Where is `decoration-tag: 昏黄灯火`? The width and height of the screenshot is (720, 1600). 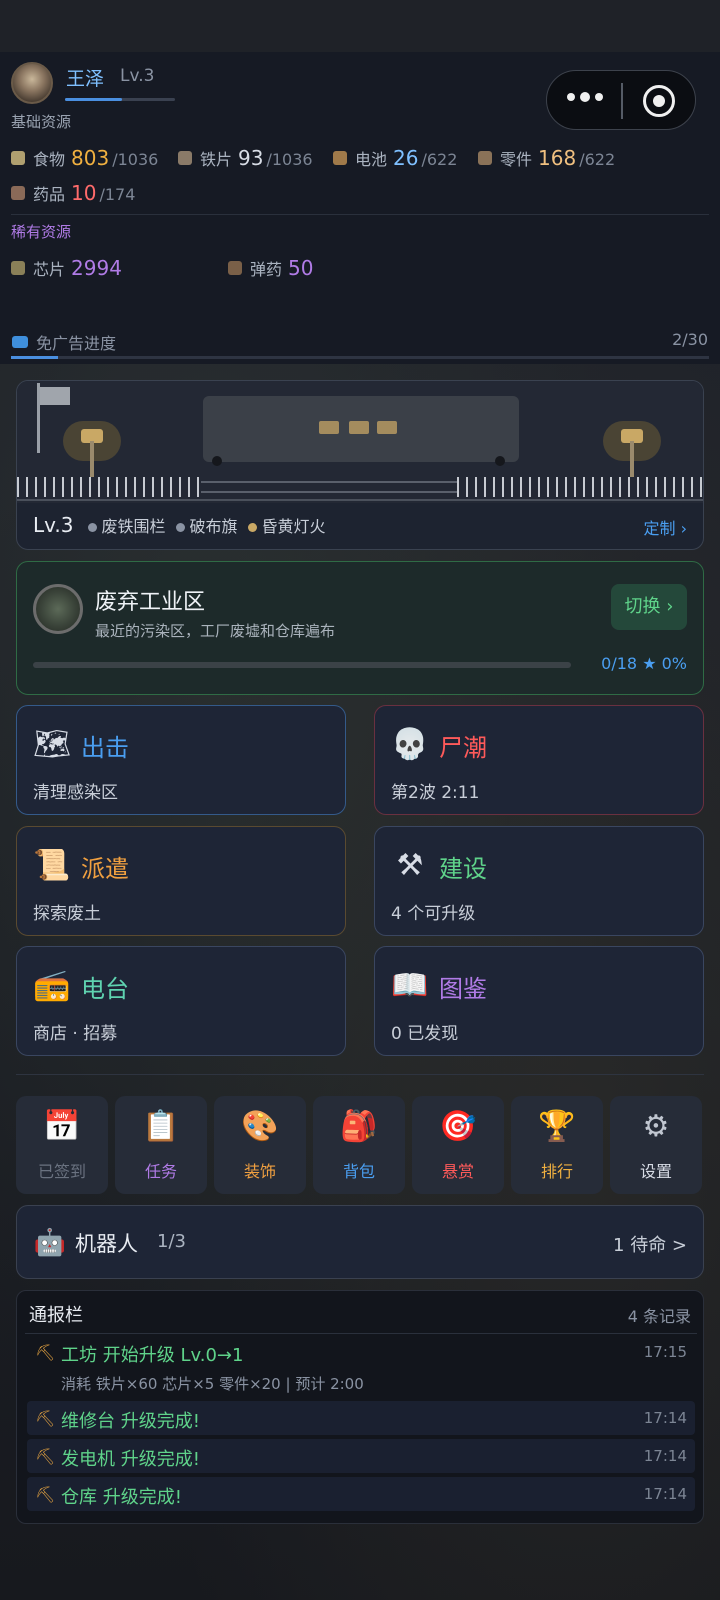 decoration-tag: 昏黄灯火 is located at coordinates (286, 525).